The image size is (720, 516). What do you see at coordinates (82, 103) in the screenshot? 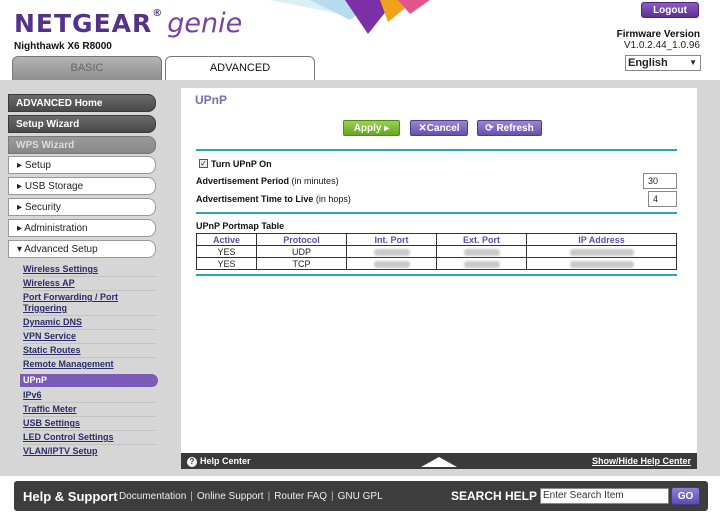
I see `sidebar-item-advanced-home: ADVANCED Home` at bounding box center [82, 103].